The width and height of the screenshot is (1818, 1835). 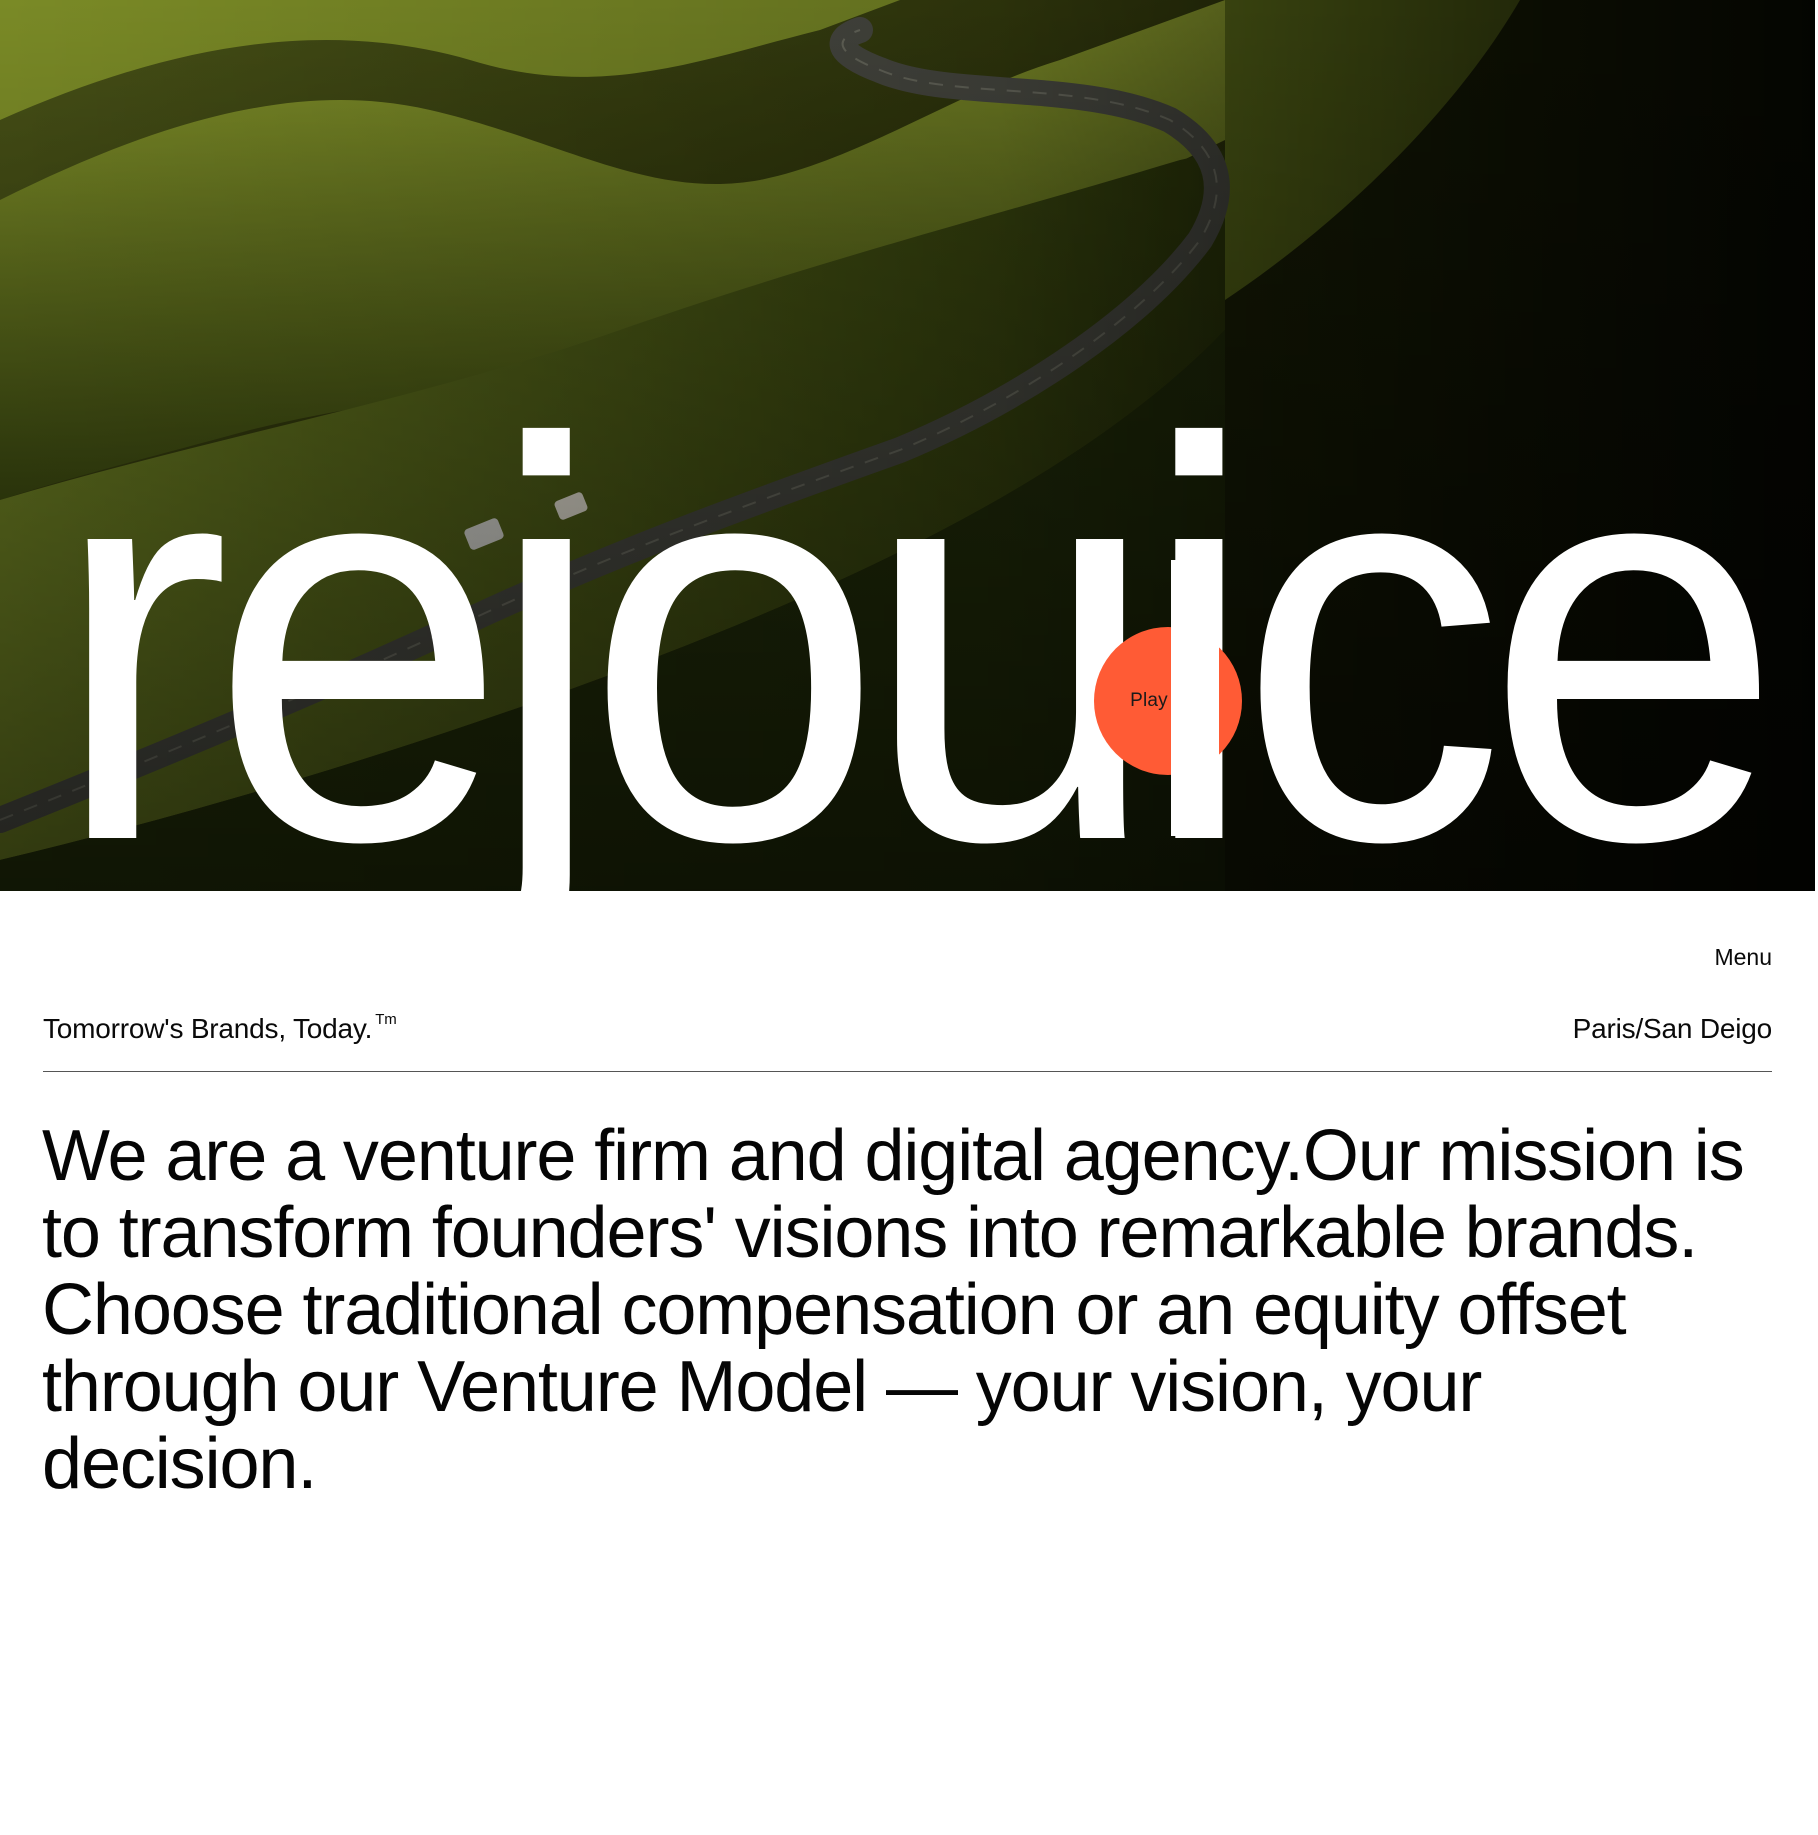 I want to click on play-reel-button: Play reel, so click(x=1168, y=701).